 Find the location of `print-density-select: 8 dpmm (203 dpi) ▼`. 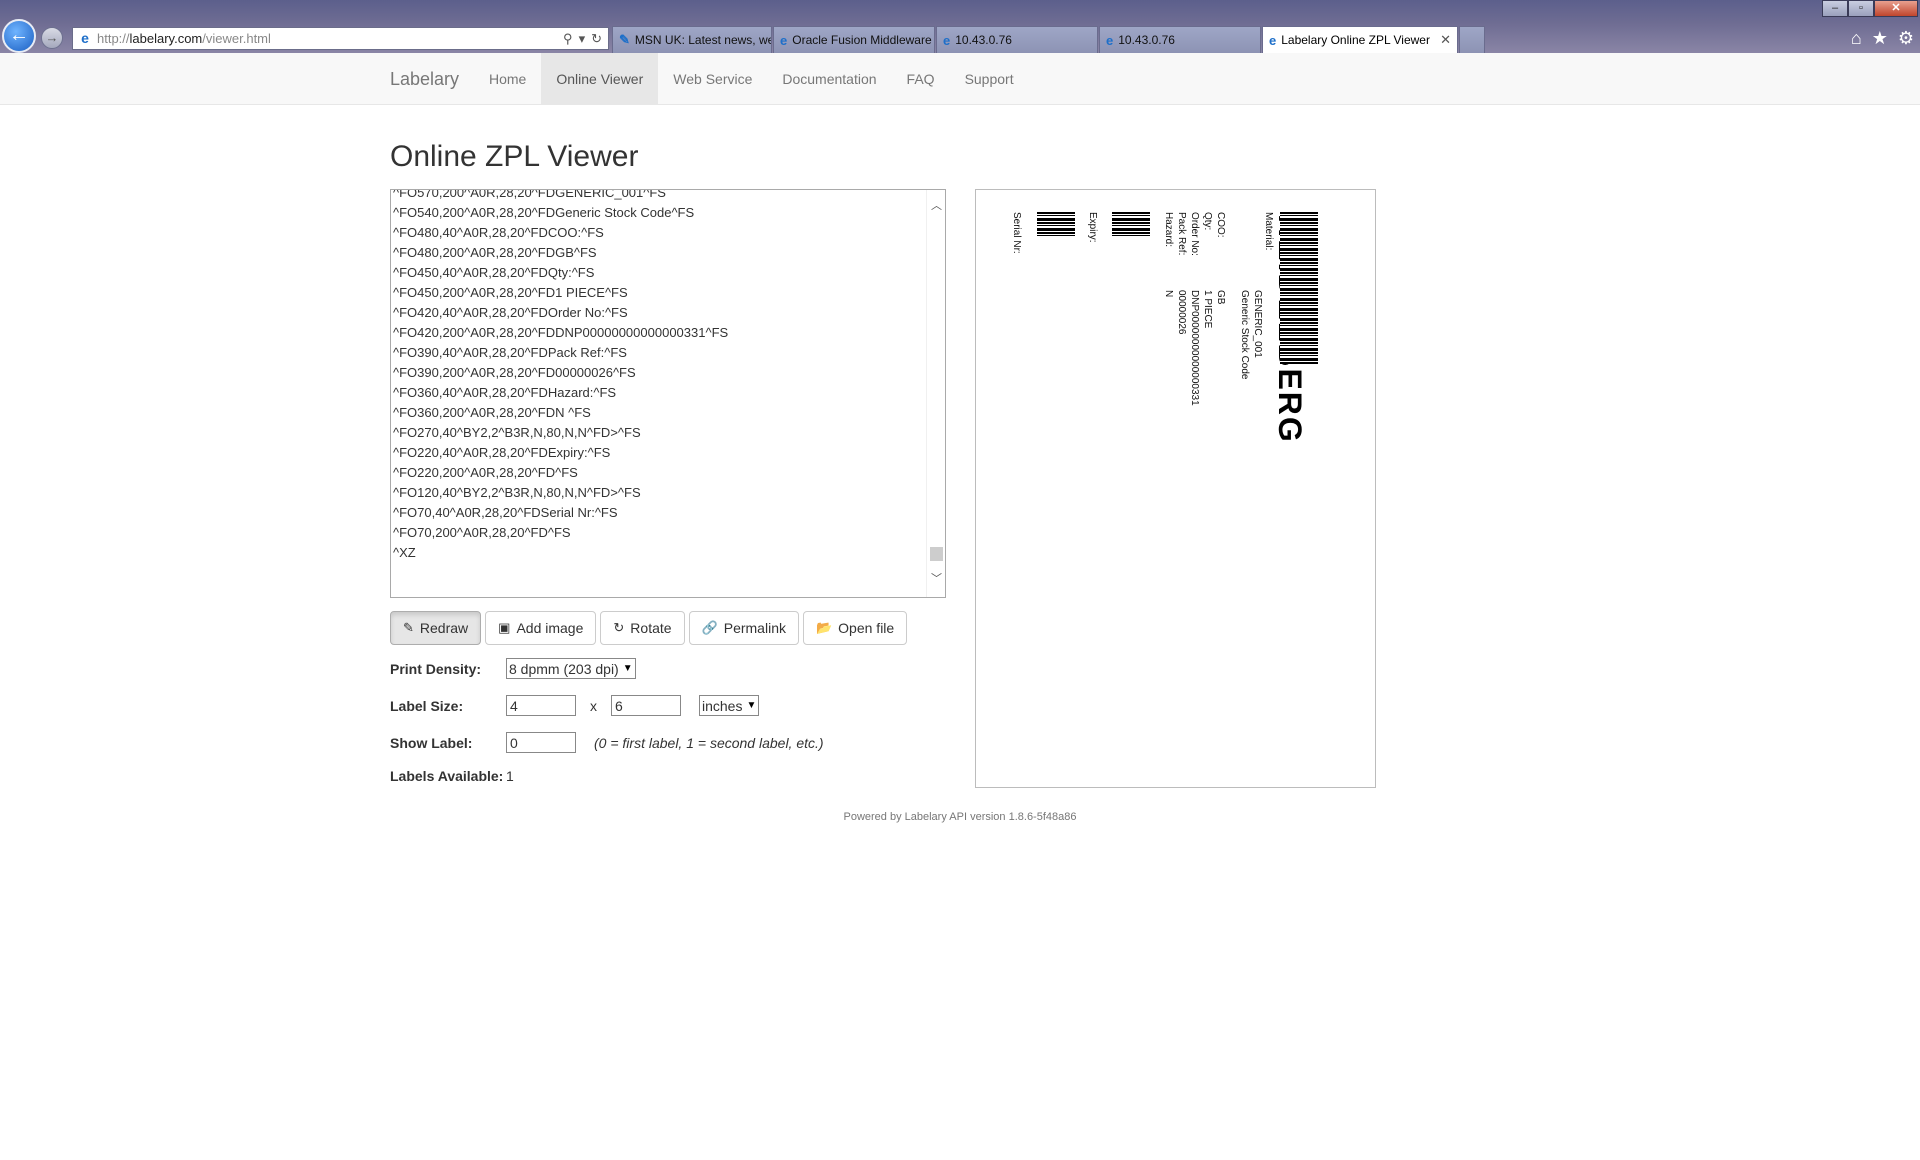

print-density-select: 8 dpmm (203 dpi) ▼ is located at coordinates (571, 668).